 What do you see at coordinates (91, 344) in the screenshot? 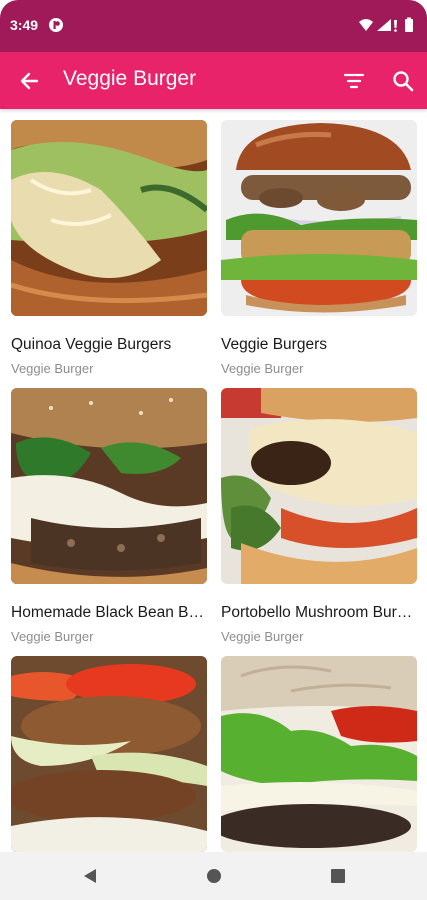
I see `recipe-name: Quinoa Veggie Burgers` at bounding box center [91, 344].